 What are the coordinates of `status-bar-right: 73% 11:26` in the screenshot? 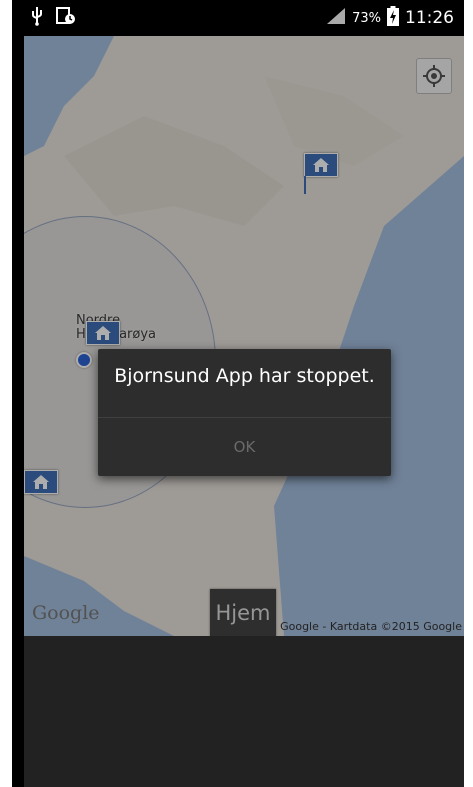 It's located at (390, 18).